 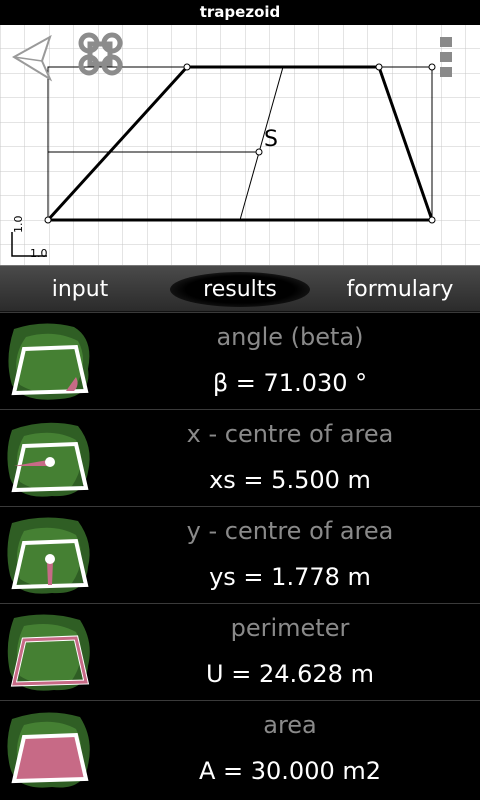 What do you see at coordinates (18, 225) in the screenshot?
I see `scale-label-y: 1.0` at bounding box center [18, 225].